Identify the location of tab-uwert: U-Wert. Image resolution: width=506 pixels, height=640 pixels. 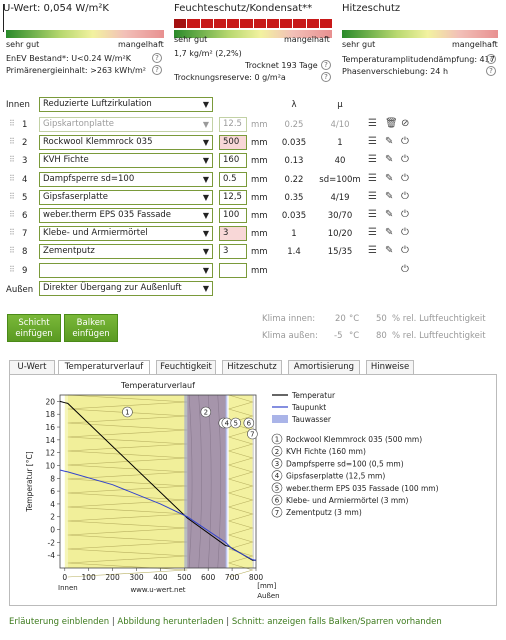
(32, 367).